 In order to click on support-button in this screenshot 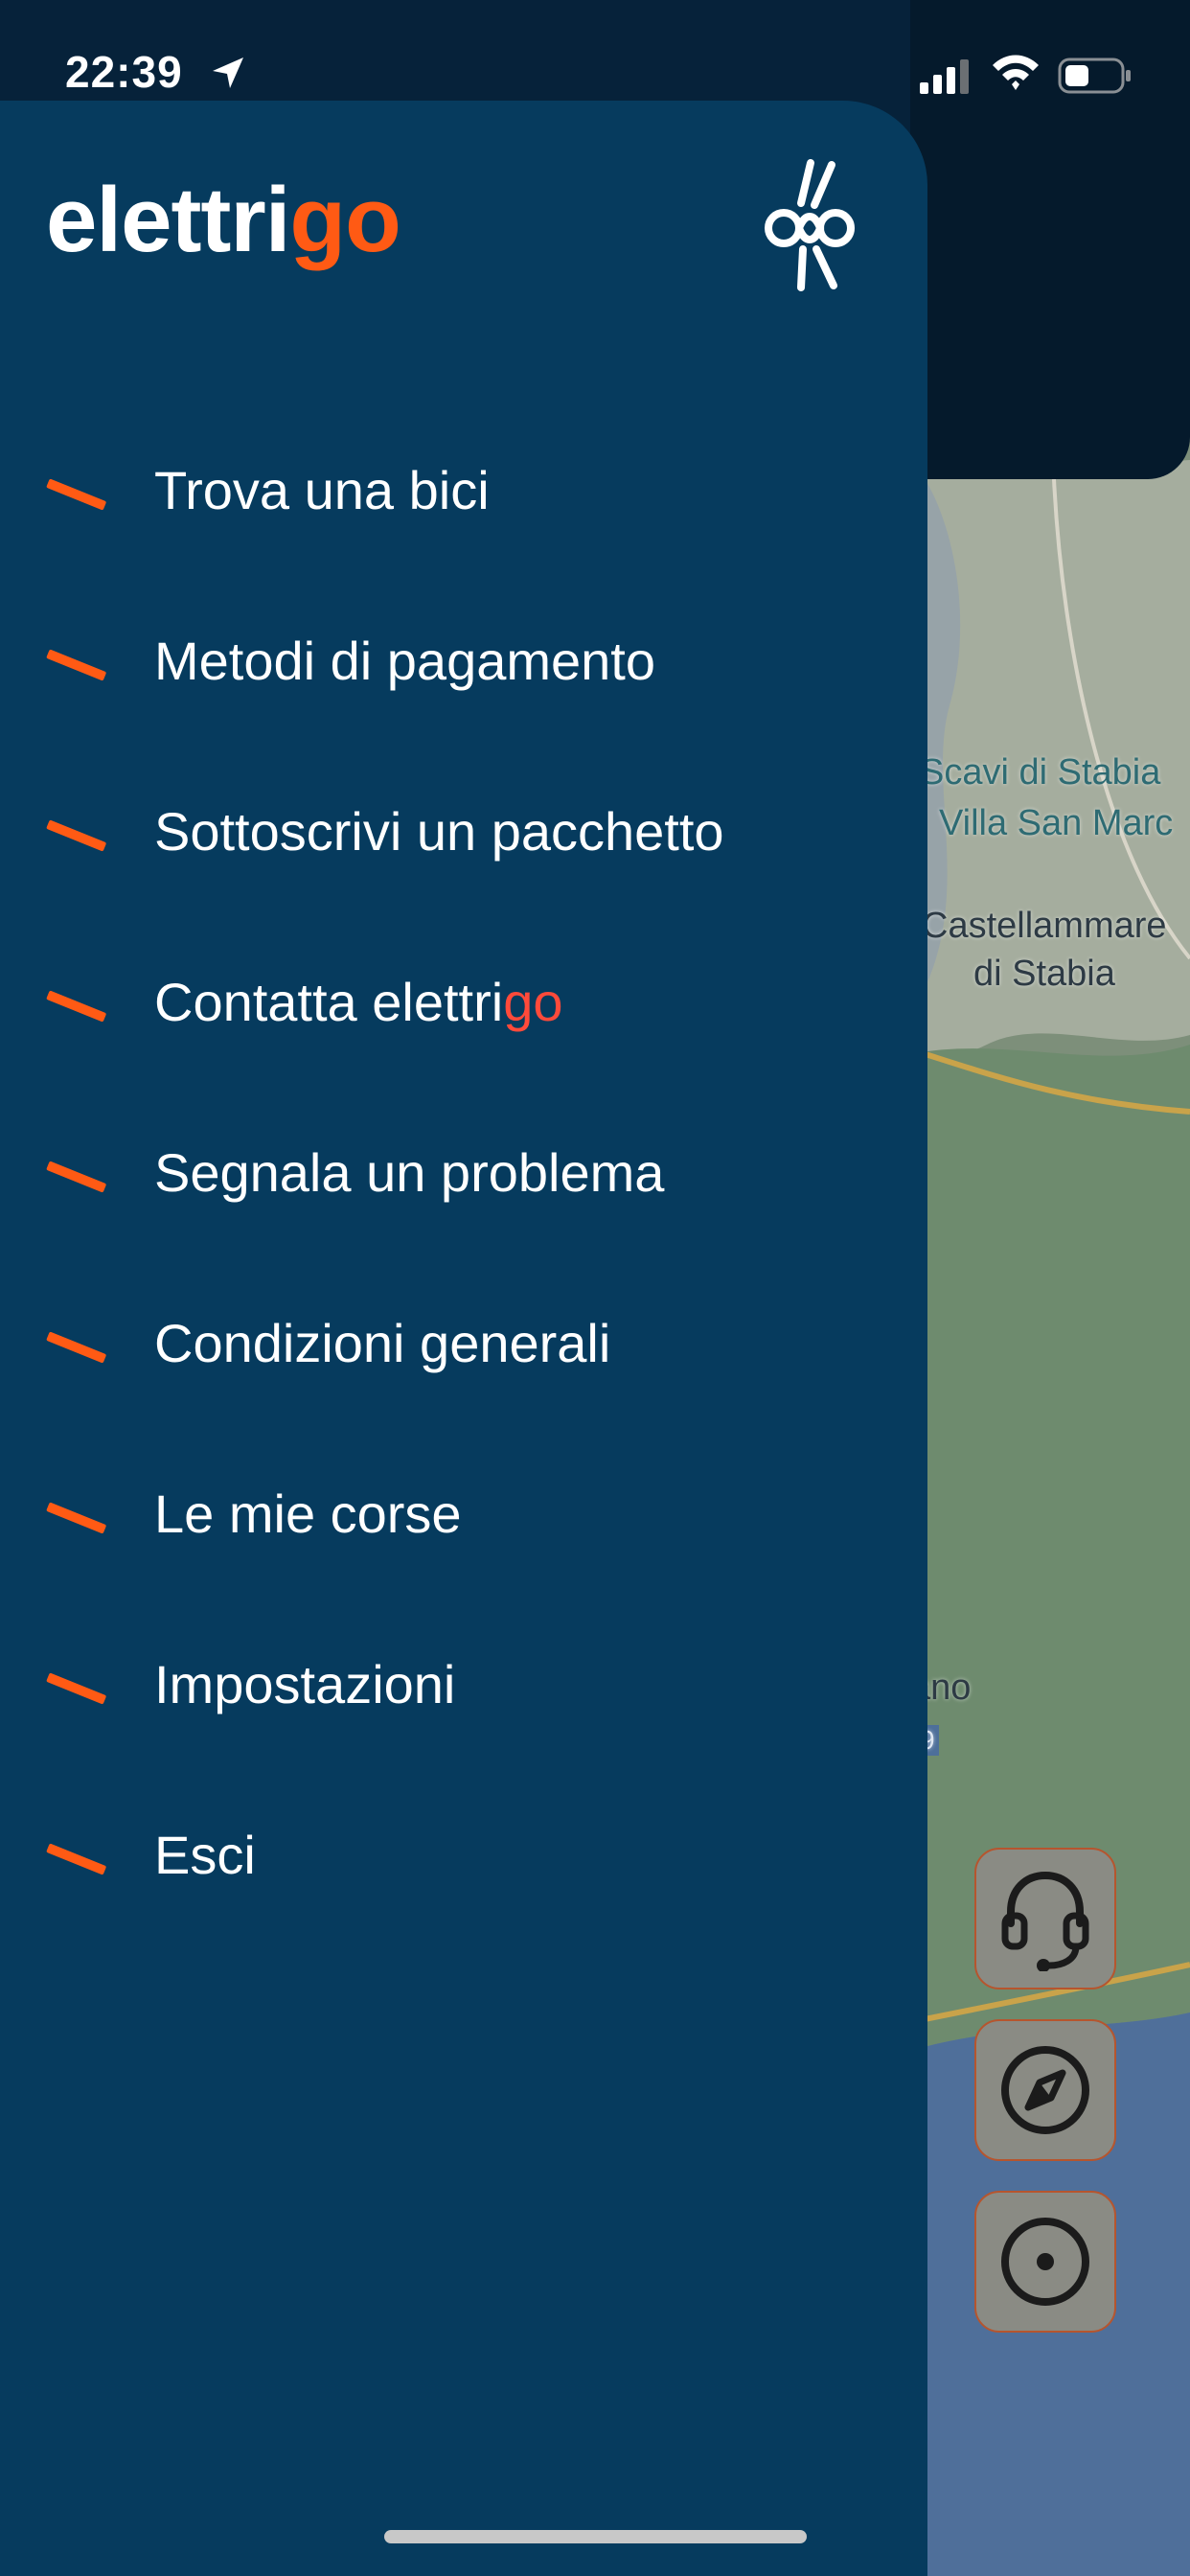, I will do `click(1045, 1919)`.